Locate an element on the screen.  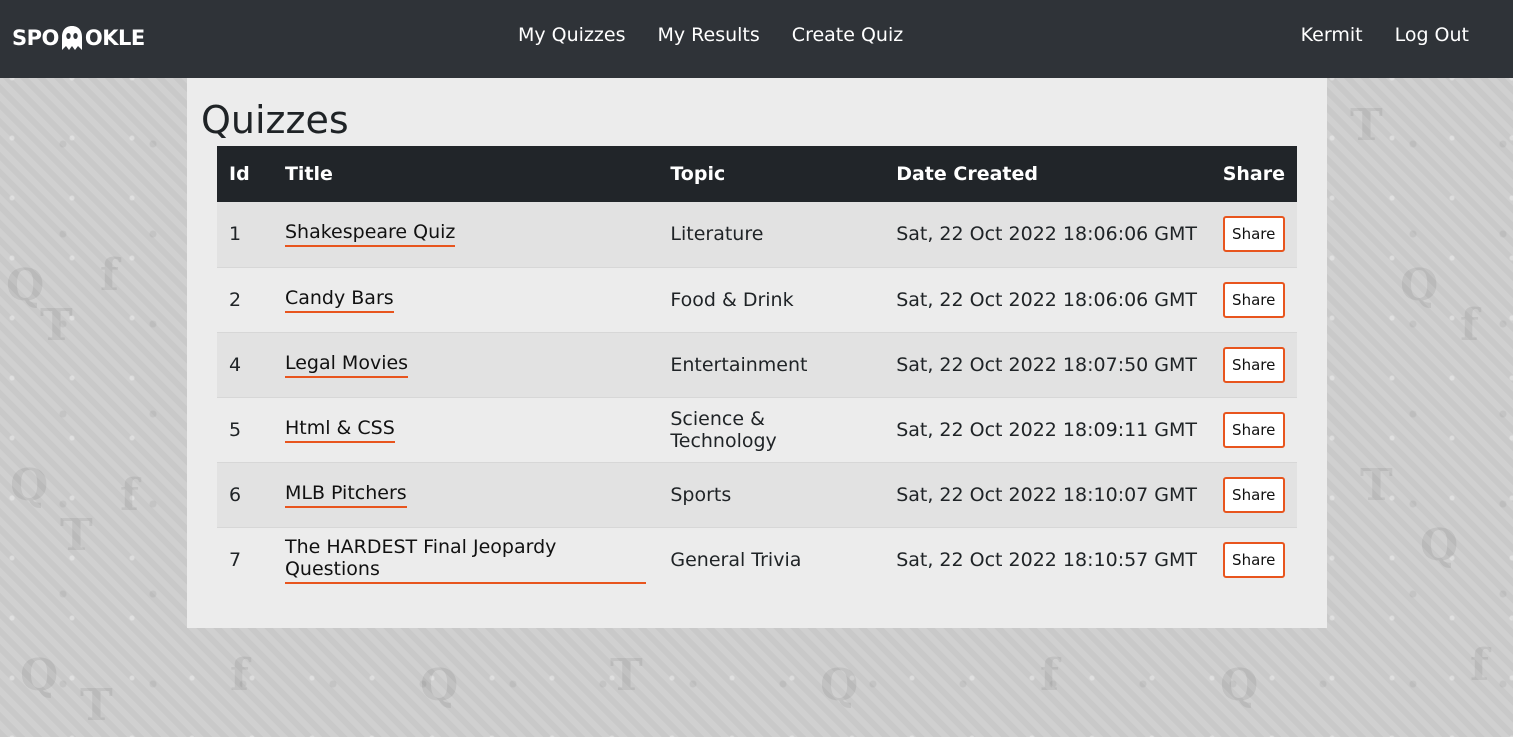
cell-date: Sat, 22 Oct 2022 18:09:11 GMT is located at coordinates (1047, 429).